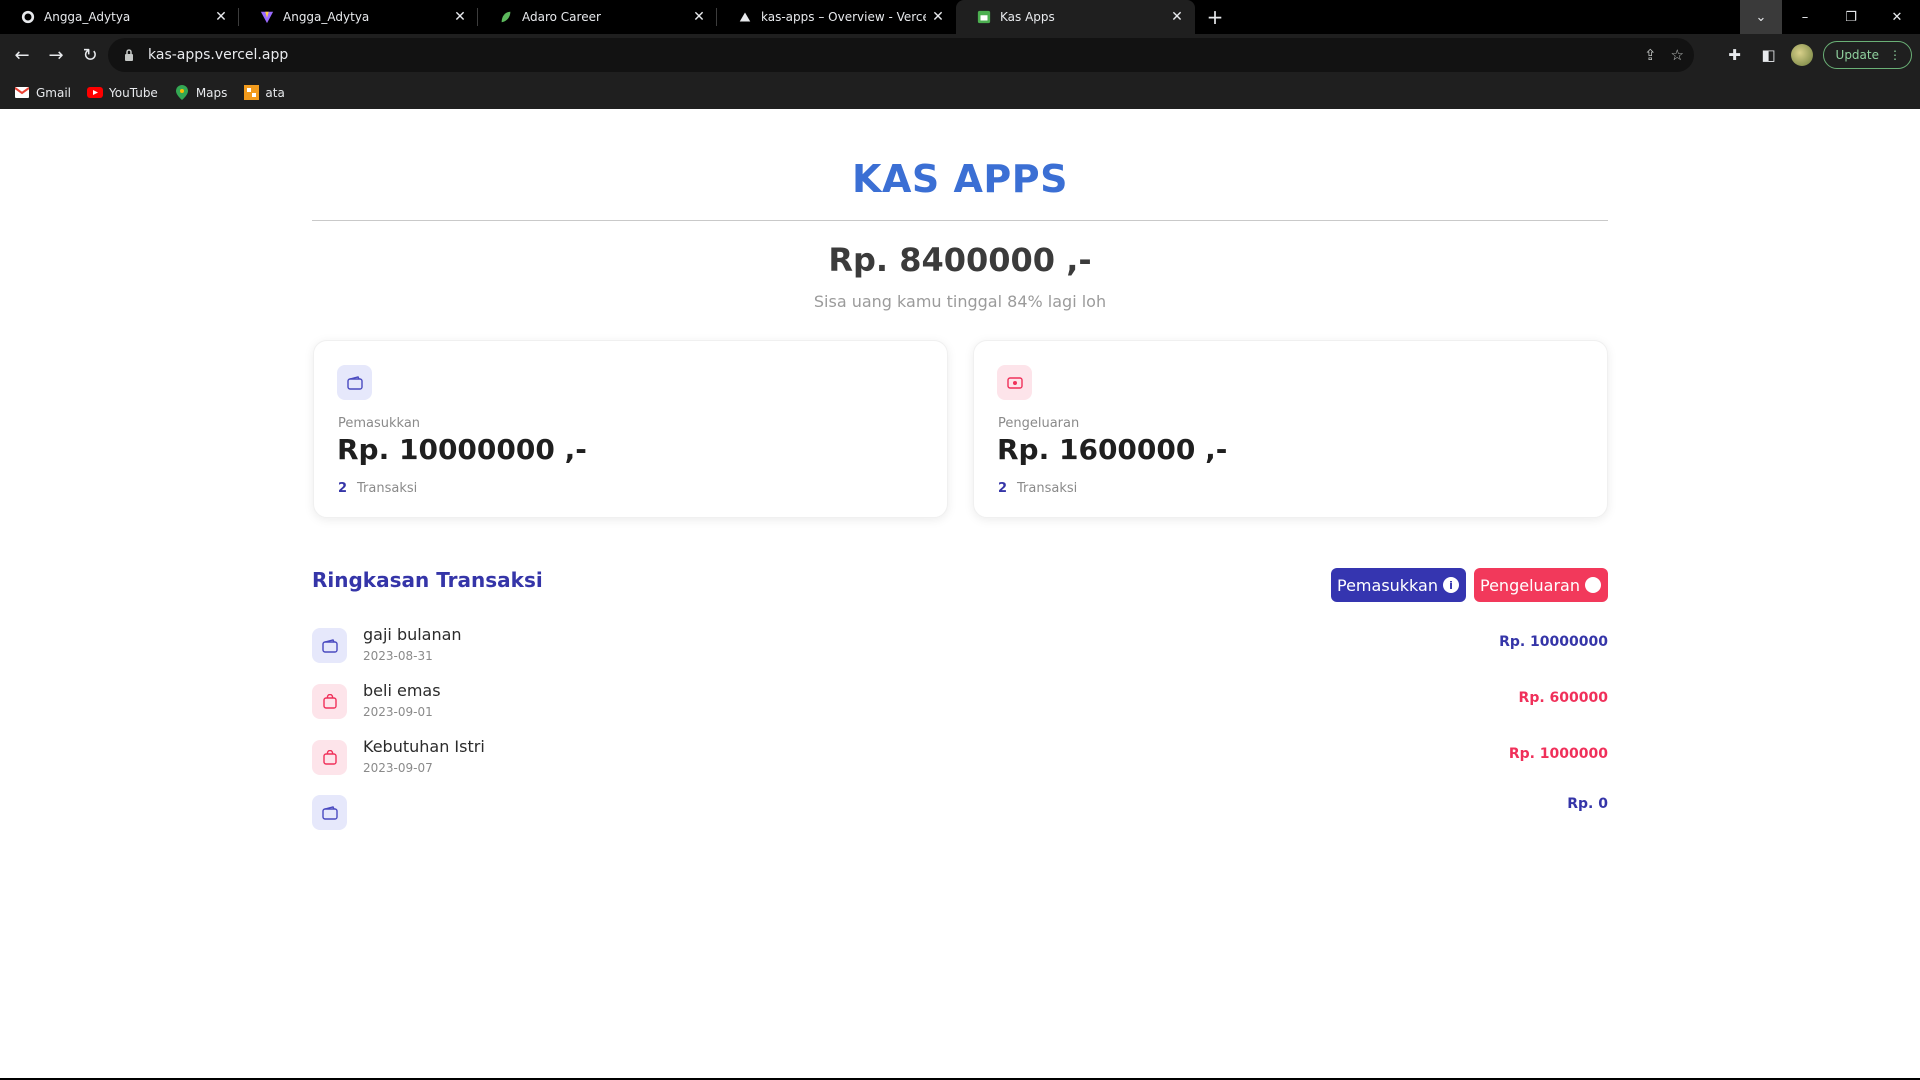 The height and width of the screenshot is (1080, 1920). What do you see at coordinates (1650, 55) in the screenshot?
I see `share-icon: ⇪` at bounding box center [1650, 55].